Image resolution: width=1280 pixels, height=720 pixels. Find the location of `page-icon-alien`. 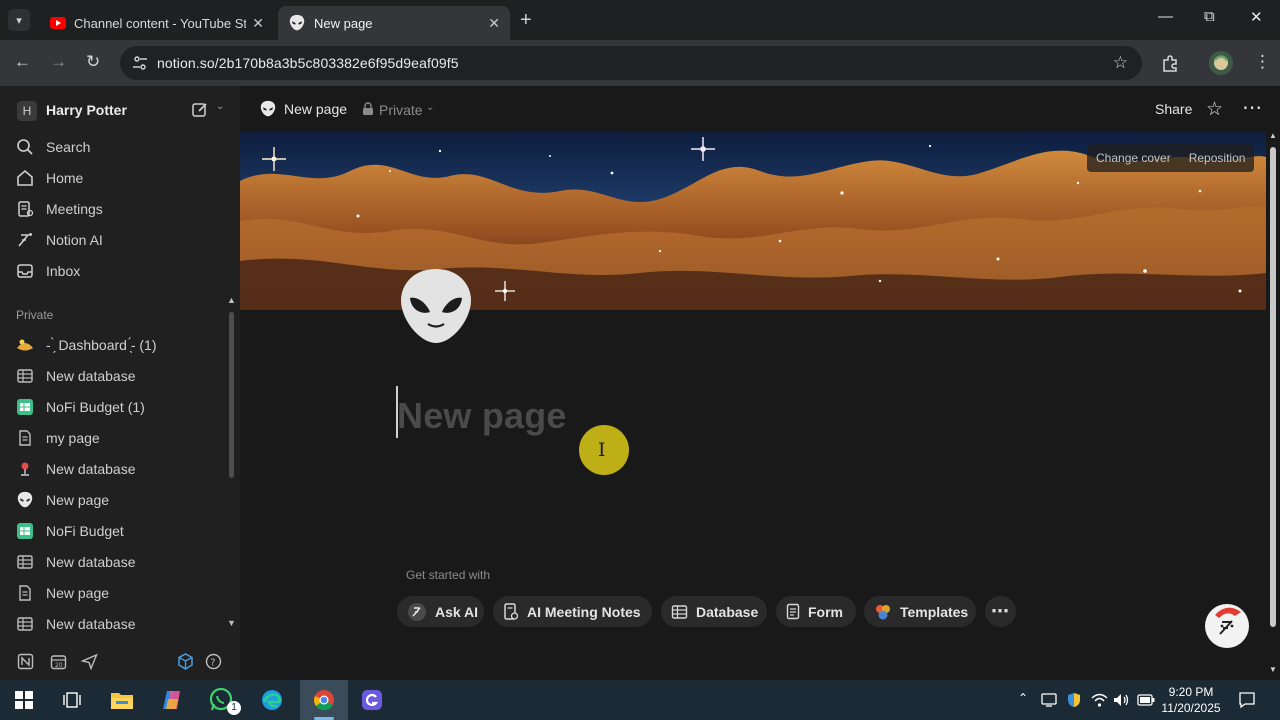

page-icon-alien is located at coordinates (436, 306).